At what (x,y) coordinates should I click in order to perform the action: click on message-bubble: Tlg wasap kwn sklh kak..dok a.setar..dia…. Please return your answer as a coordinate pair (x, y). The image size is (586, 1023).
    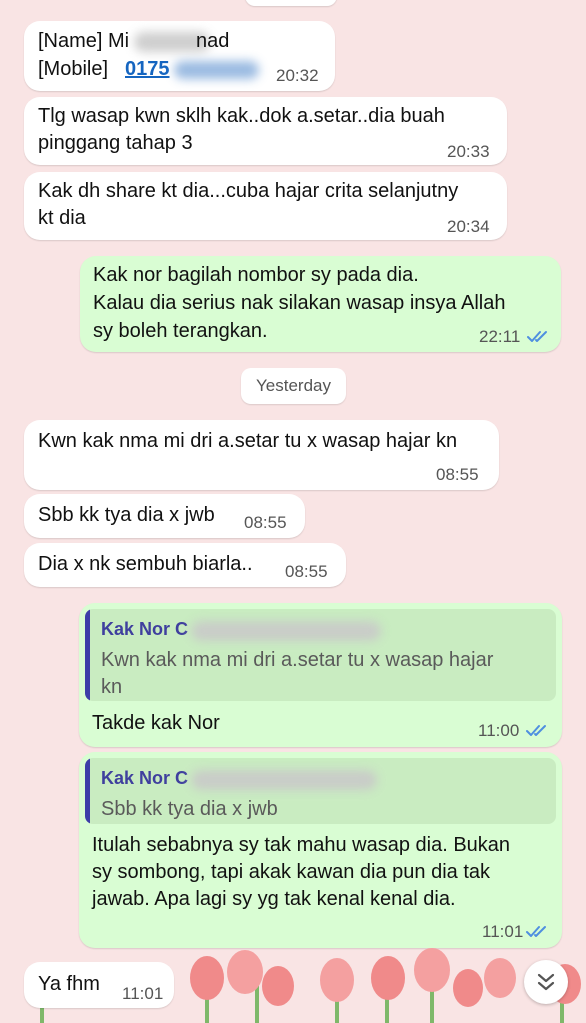
    Looking at the image, I should click on (265, 131).